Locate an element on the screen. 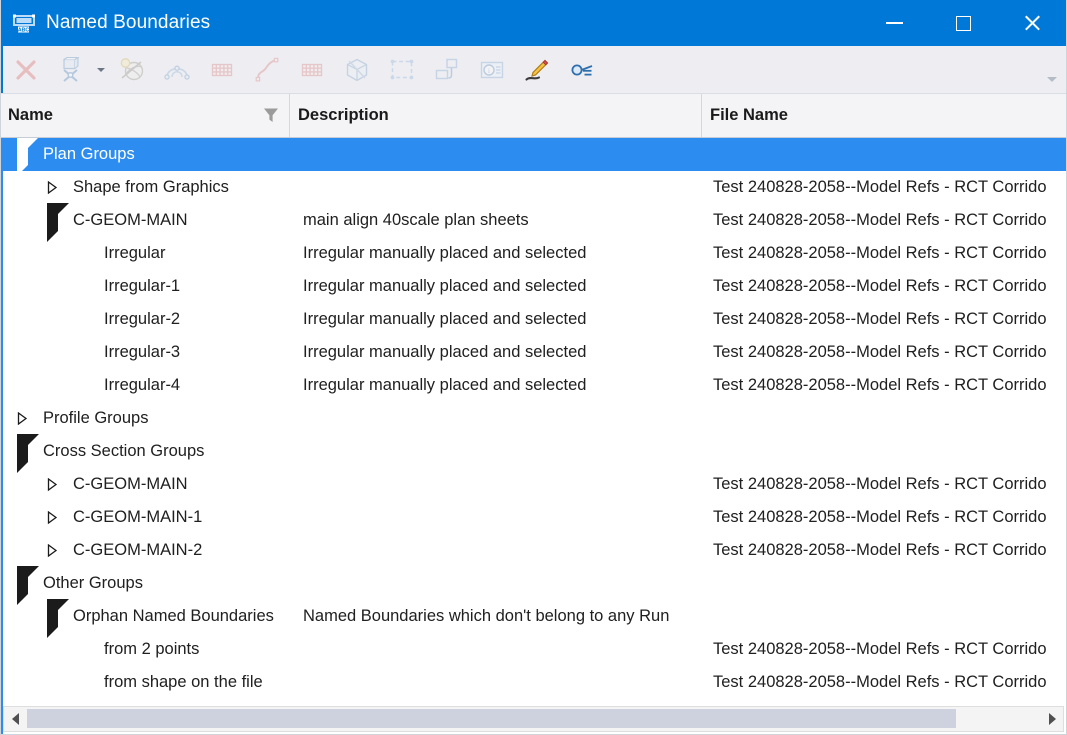 This screenshot has height=735, width=1067. place-named-boundary-icon is located at coordinates (71, 69).